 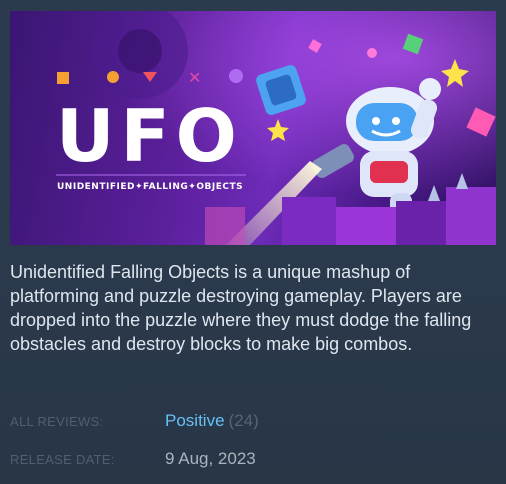 What do you see at coordinates (113, 77) in the screenshot?
I see `circle-shape-icon` at bounding box center [113, 77].